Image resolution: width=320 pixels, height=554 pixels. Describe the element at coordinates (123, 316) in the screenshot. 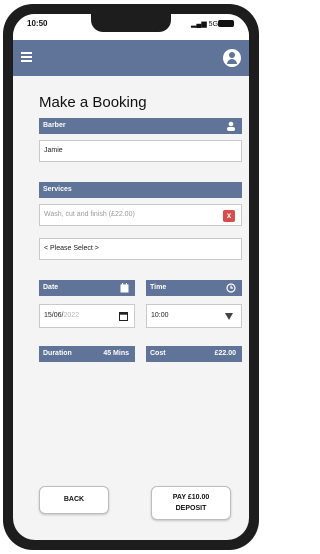

I see `date-picker-icon` at that location.